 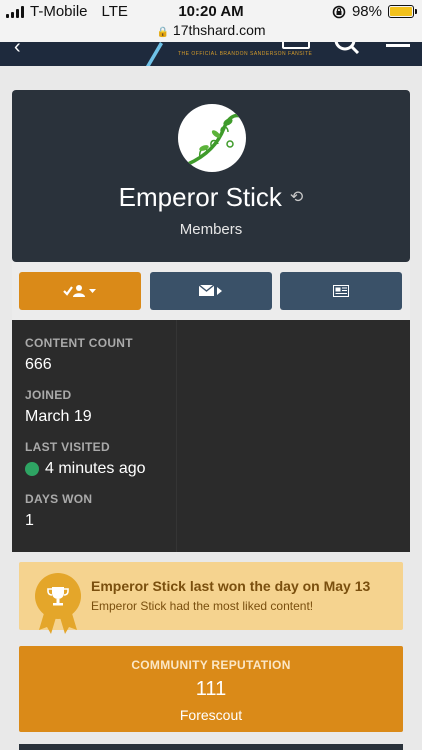 What do you see at coordinates (348, 48) in the screenshot?
I see `search-icon` at bounding box center [348, 48].